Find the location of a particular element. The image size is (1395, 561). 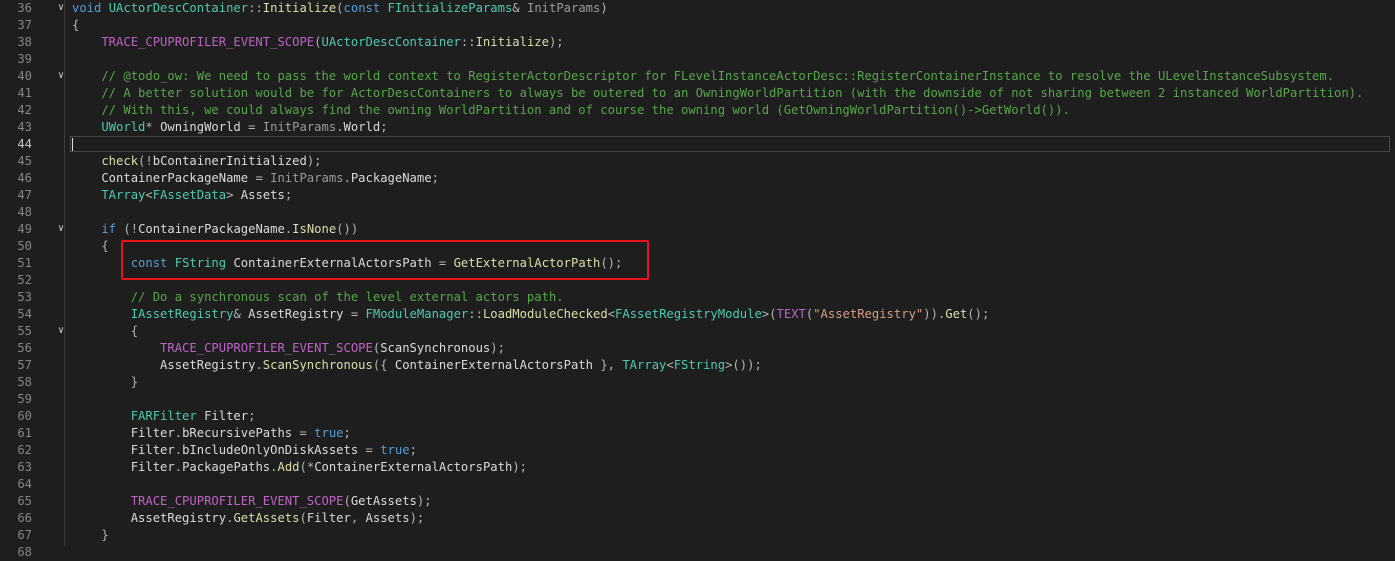

line-number: 46 is located at coordinates (24, 178).